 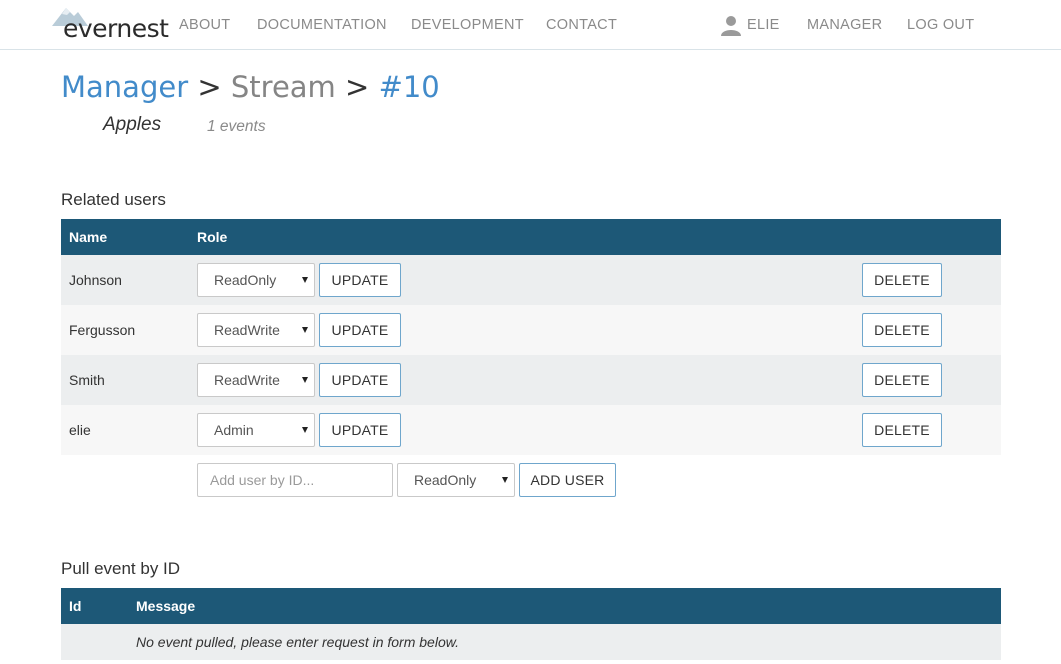 I want to click on nav-logout-link: LOG OUT, so click(x=940, y=25).